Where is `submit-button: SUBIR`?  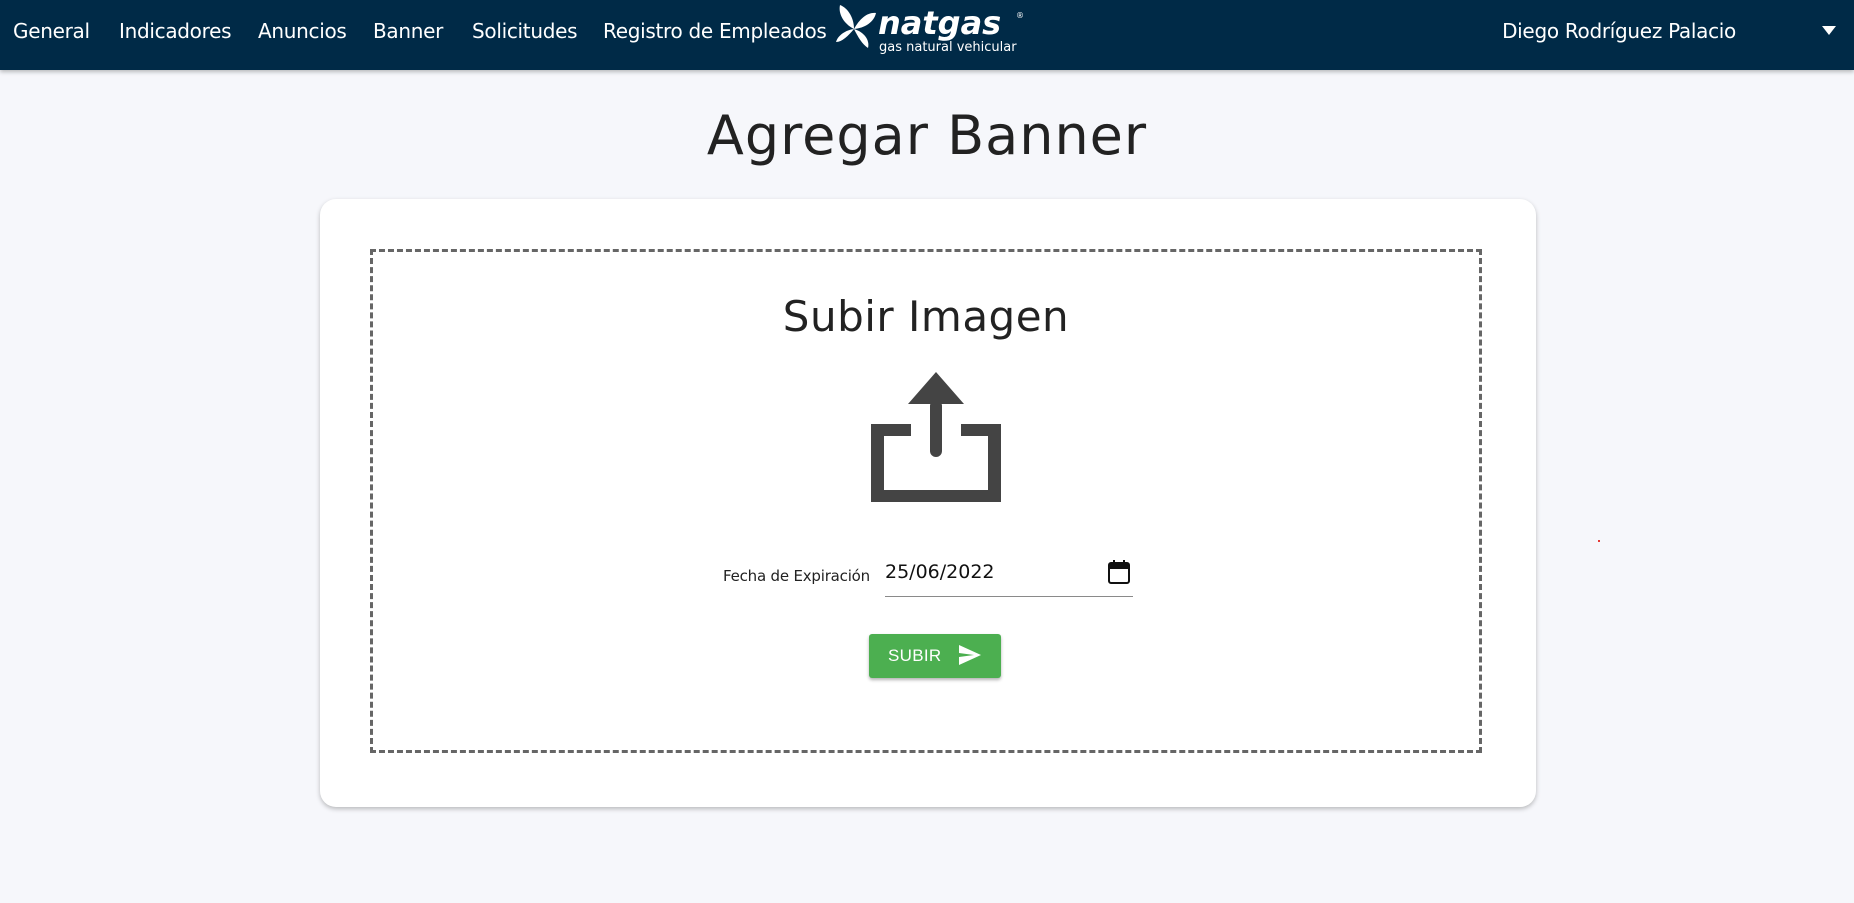
submit-button: SUBIR is located at coordinates (935, 656).